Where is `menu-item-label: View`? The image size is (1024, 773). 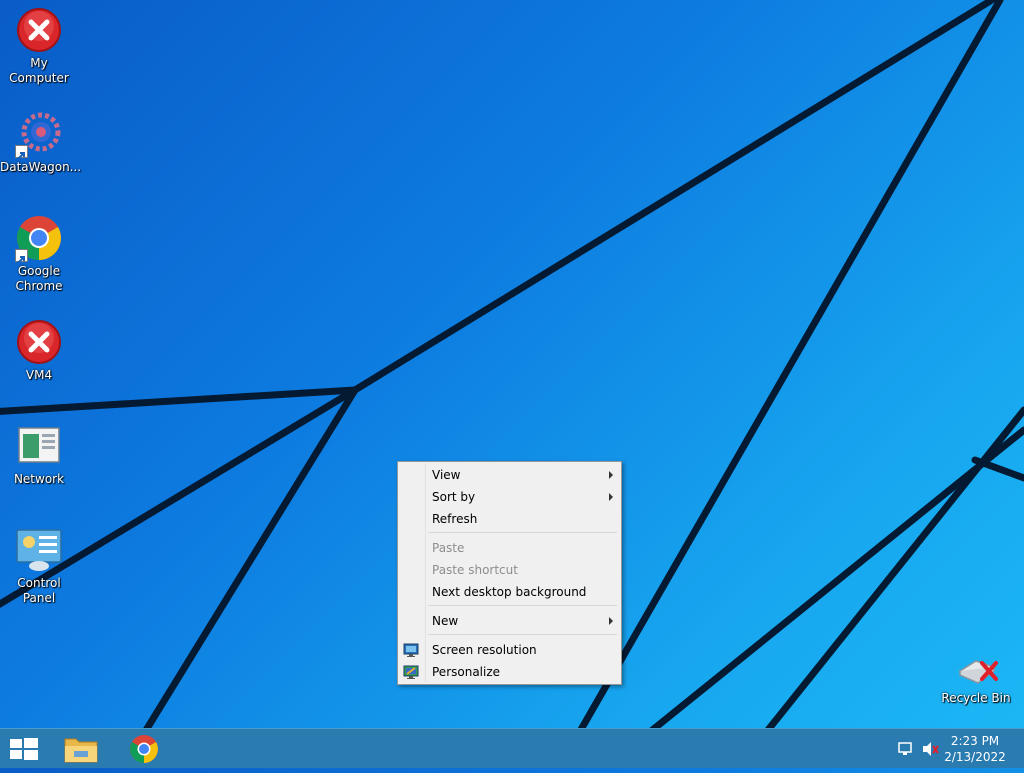
menu-item-label: View is located at coordinates (446, 475).